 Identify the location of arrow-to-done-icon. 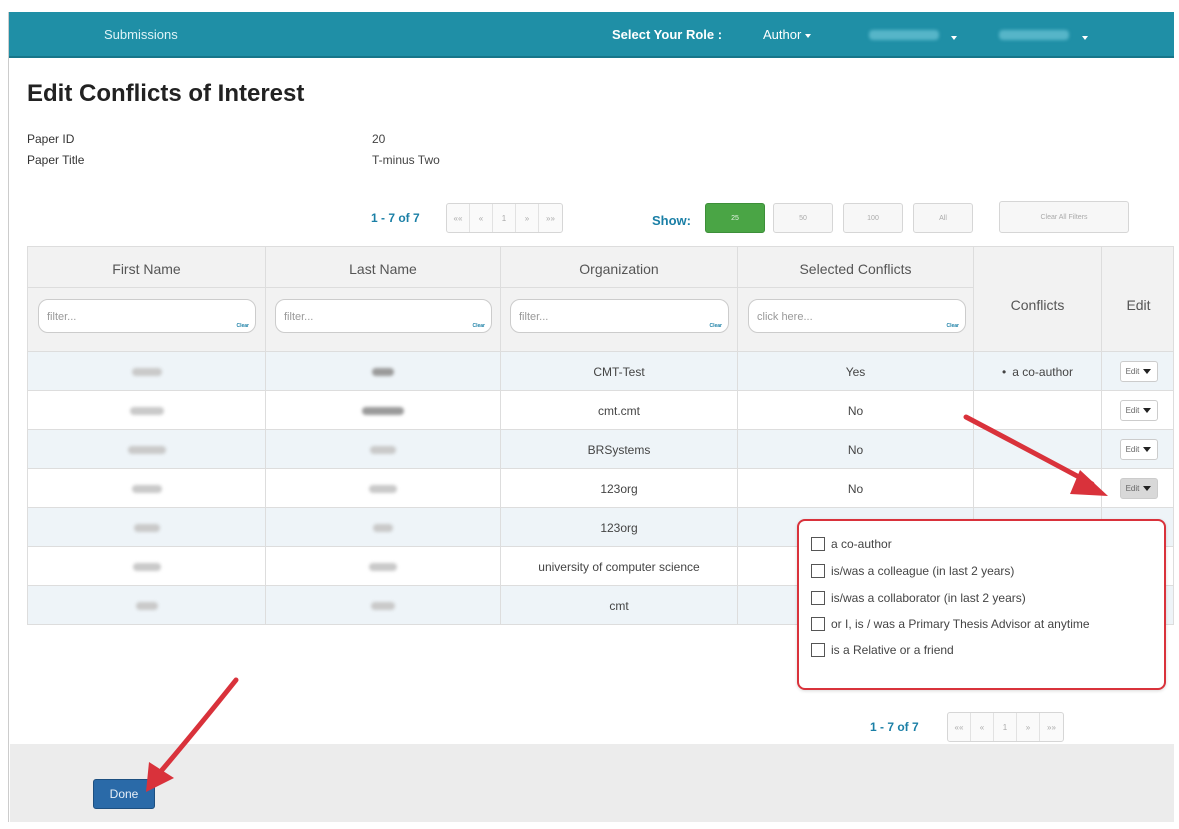
(192, 734).